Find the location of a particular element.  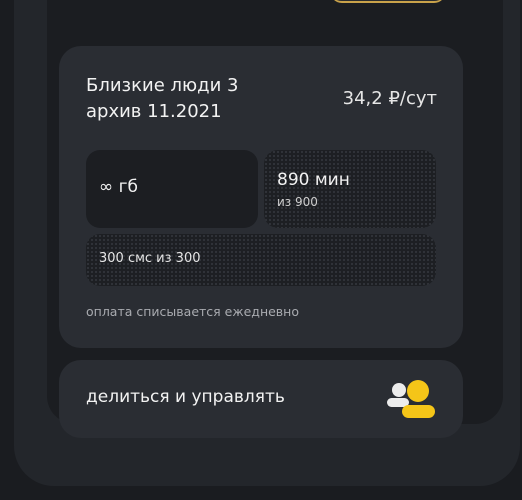

minutes-total-value: из 900 is located at coordinates (297, 202).